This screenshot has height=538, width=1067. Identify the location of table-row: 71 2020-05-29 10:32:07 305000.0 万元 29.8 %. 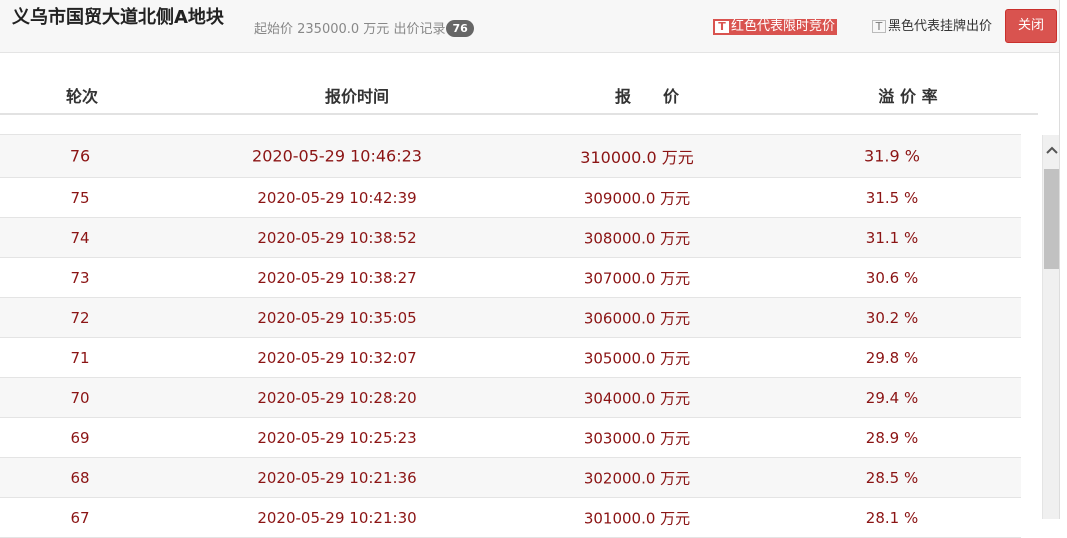
(510, 358).